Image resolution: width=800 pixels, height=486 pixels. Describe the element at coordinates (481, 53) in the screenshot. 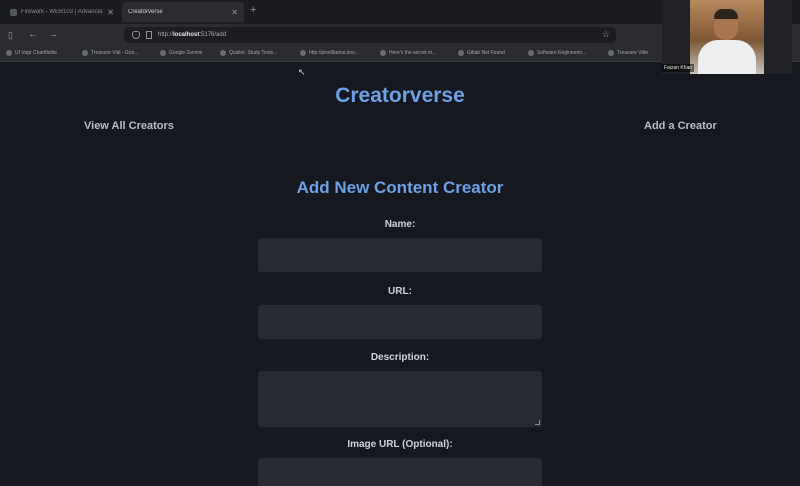

I see `bookmark-item: Gitlab Not Found` at that location.